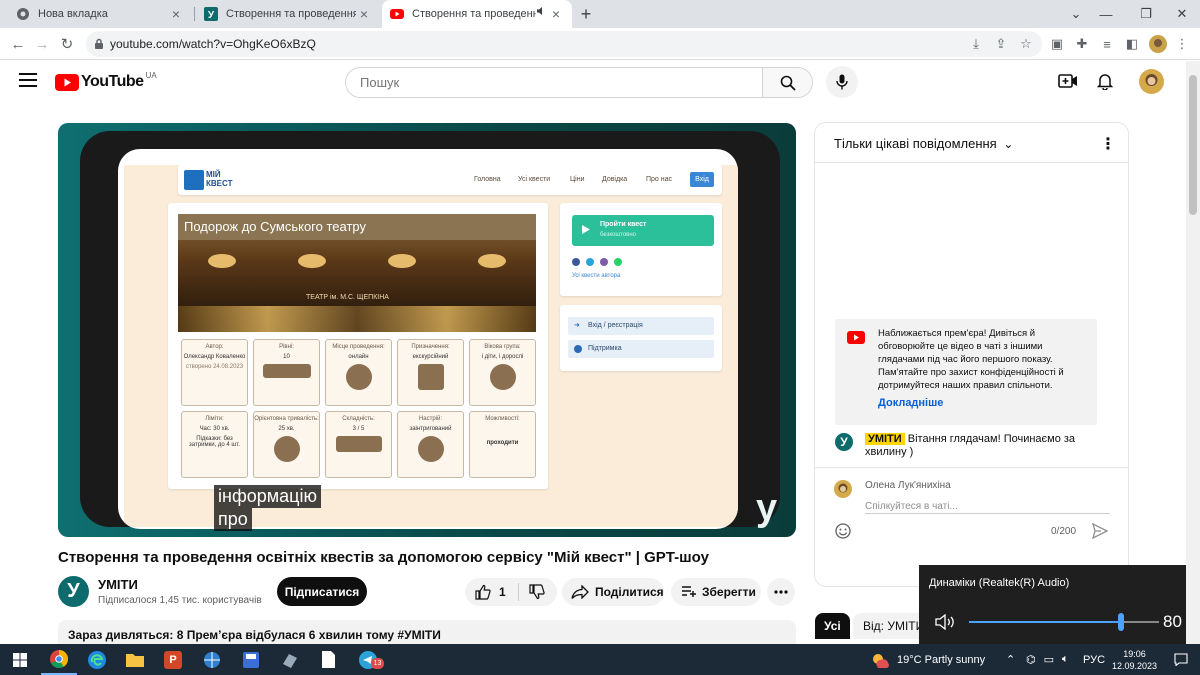 Image resolution: width=1200 pixels, height=675 pixels. What do you see at coordinates (286, 357) in the screenshot?
I see `stat-value: 10` at bounding box center [286, 357].